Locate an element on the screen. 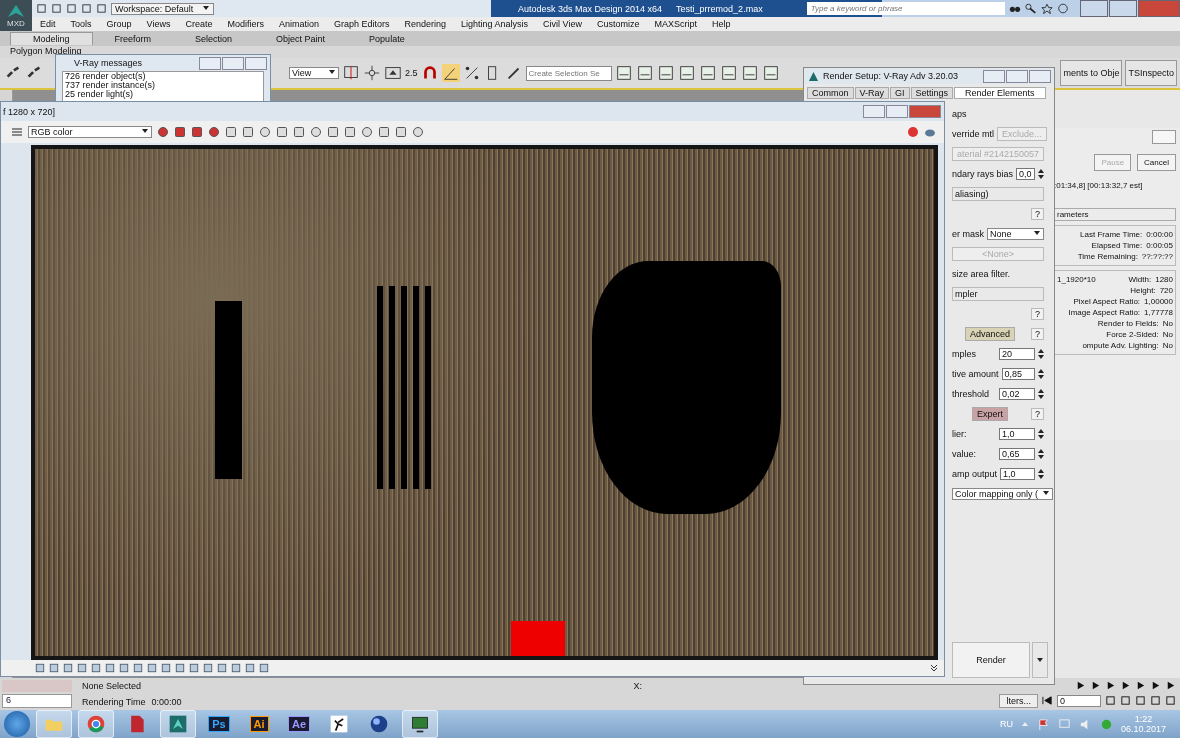  view-dropdown: View is located at coordinates (314, 73).